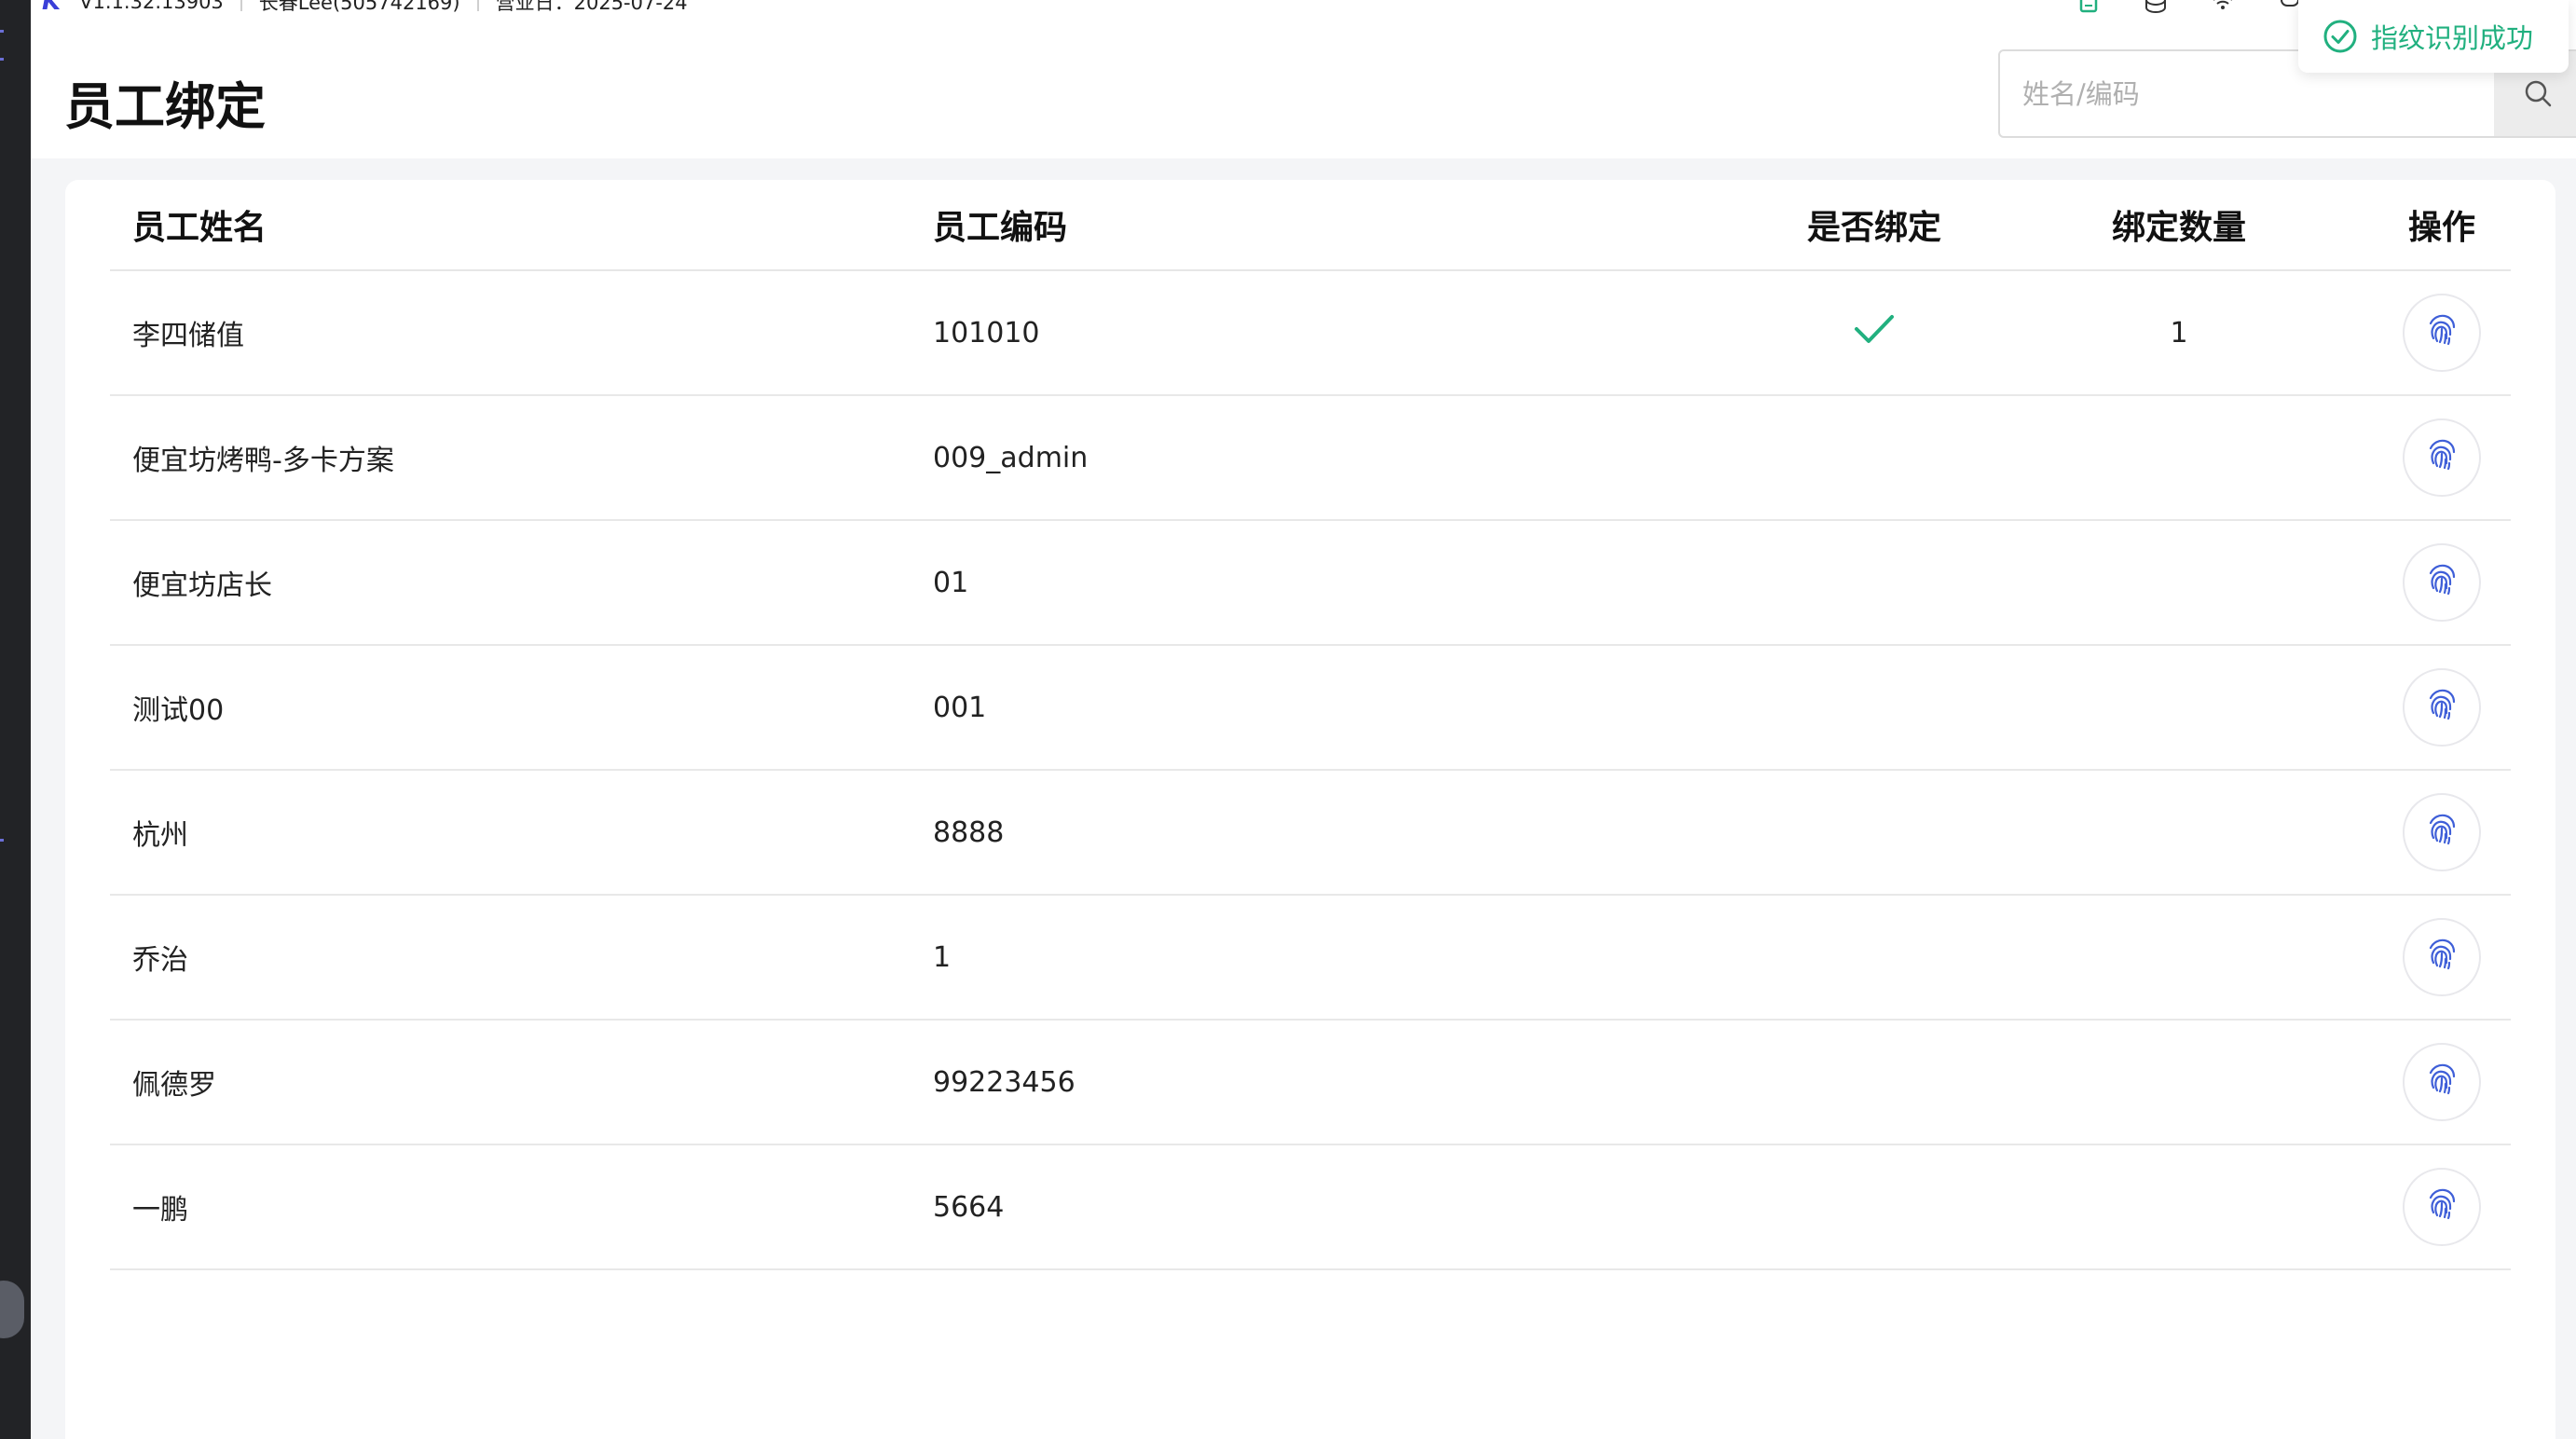 The width and height of the screenshot is (2576, 1439). Describe the element at coordinates (1310, 958) in the screenshot. I see `table-row: 乔治 1` at that location.